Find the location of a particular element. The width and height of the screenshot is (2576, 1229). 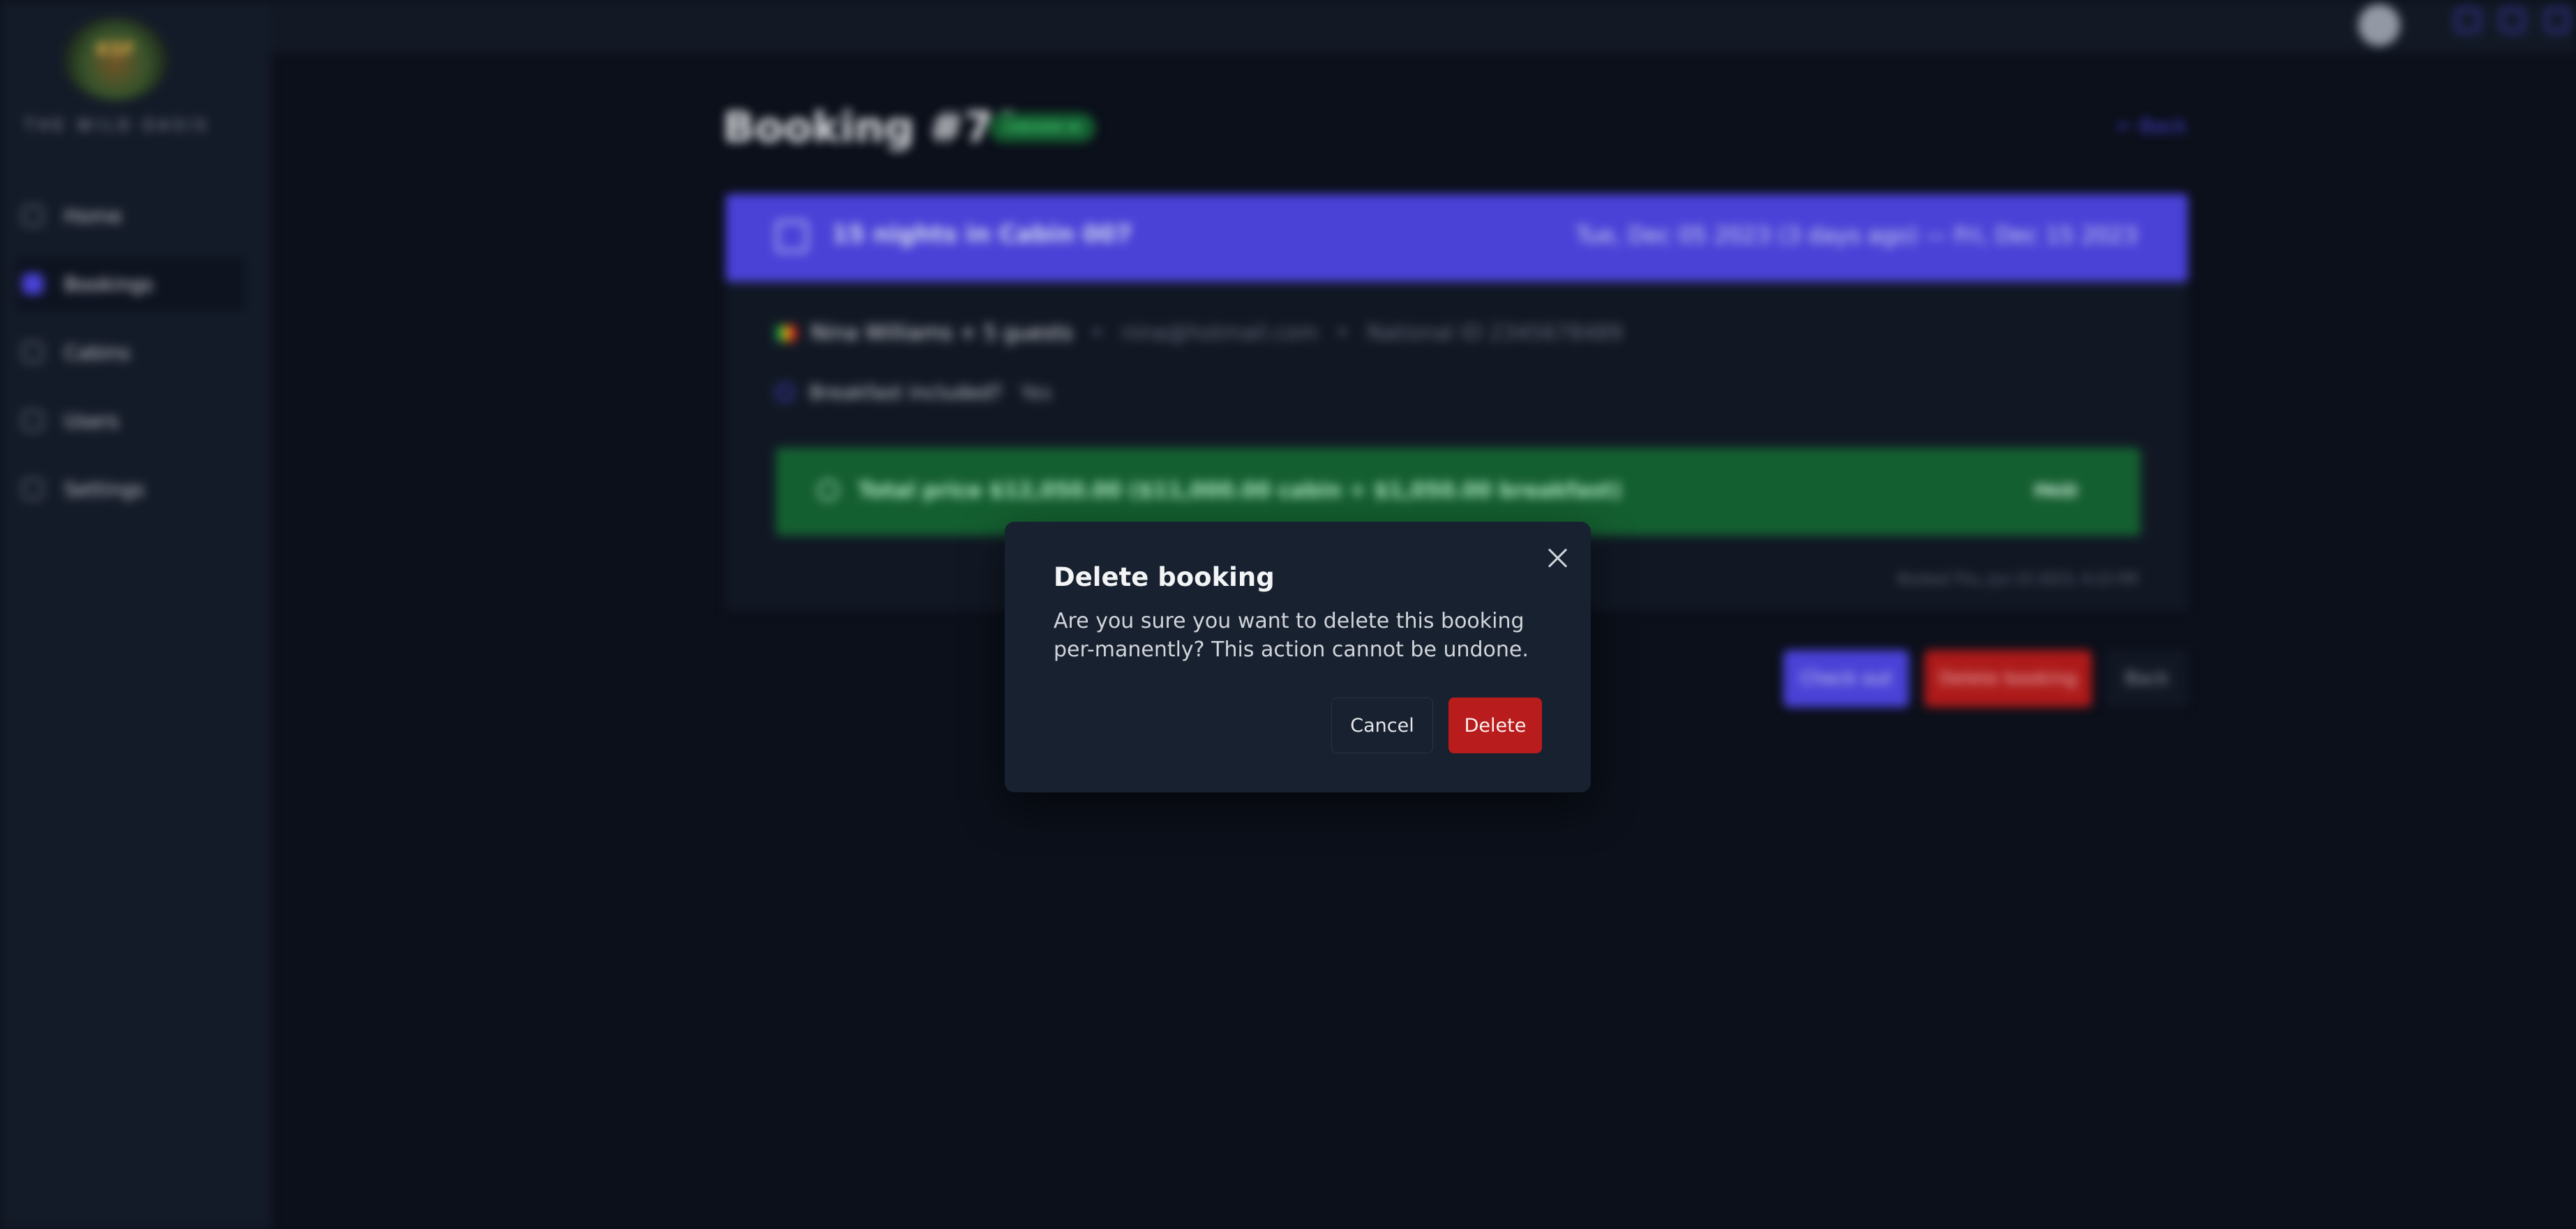

modal-title: Delete booking is located at coordinates (1164, 577).